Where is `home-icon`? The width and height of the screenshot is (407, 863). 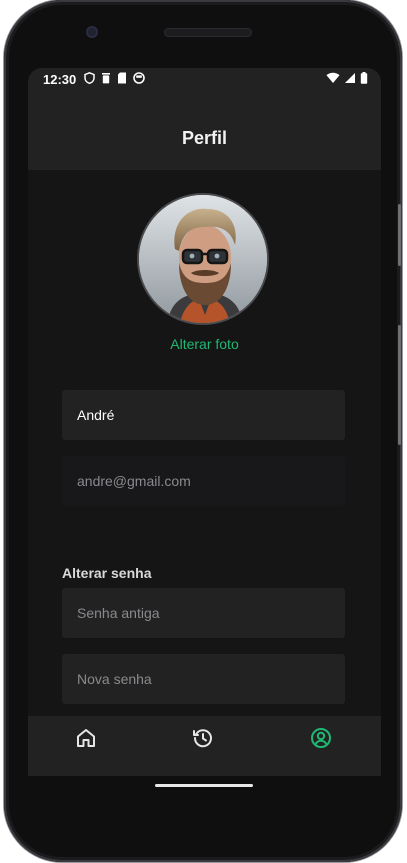
home-icon is located at coordinates (86, 738).